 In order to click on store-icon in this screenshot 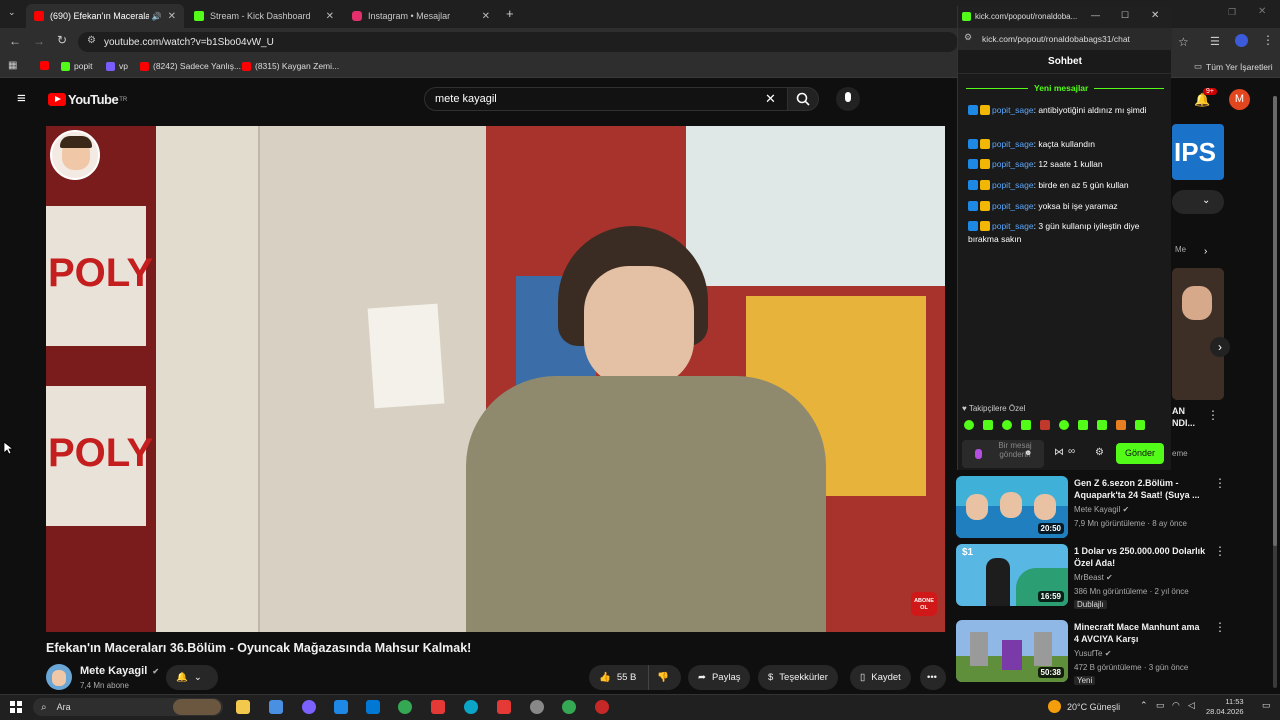, I will do `click(341, 707)`.